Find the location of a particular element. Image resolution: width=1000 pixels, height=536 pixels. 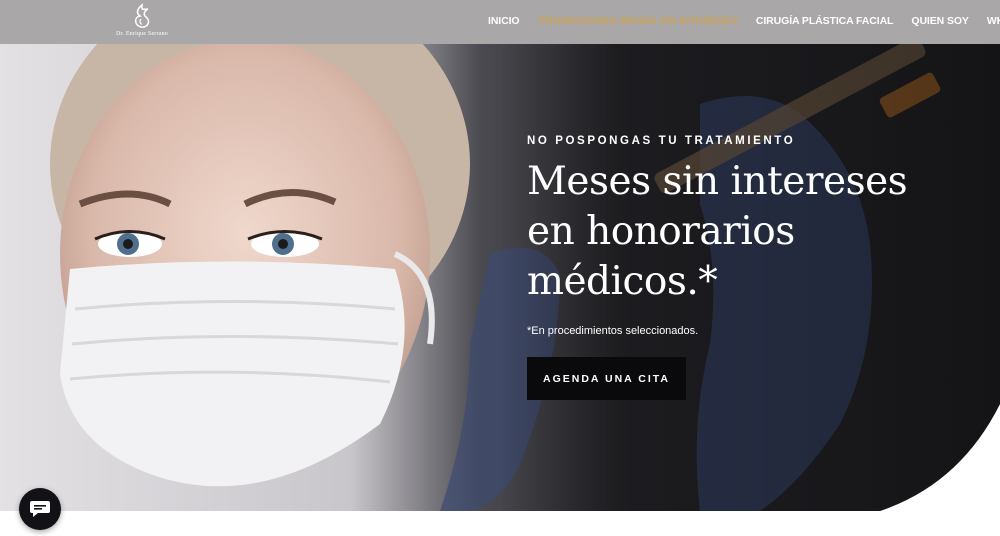

nav-quien-soy: QUIEN SOY is located at coordinates (940, 21).